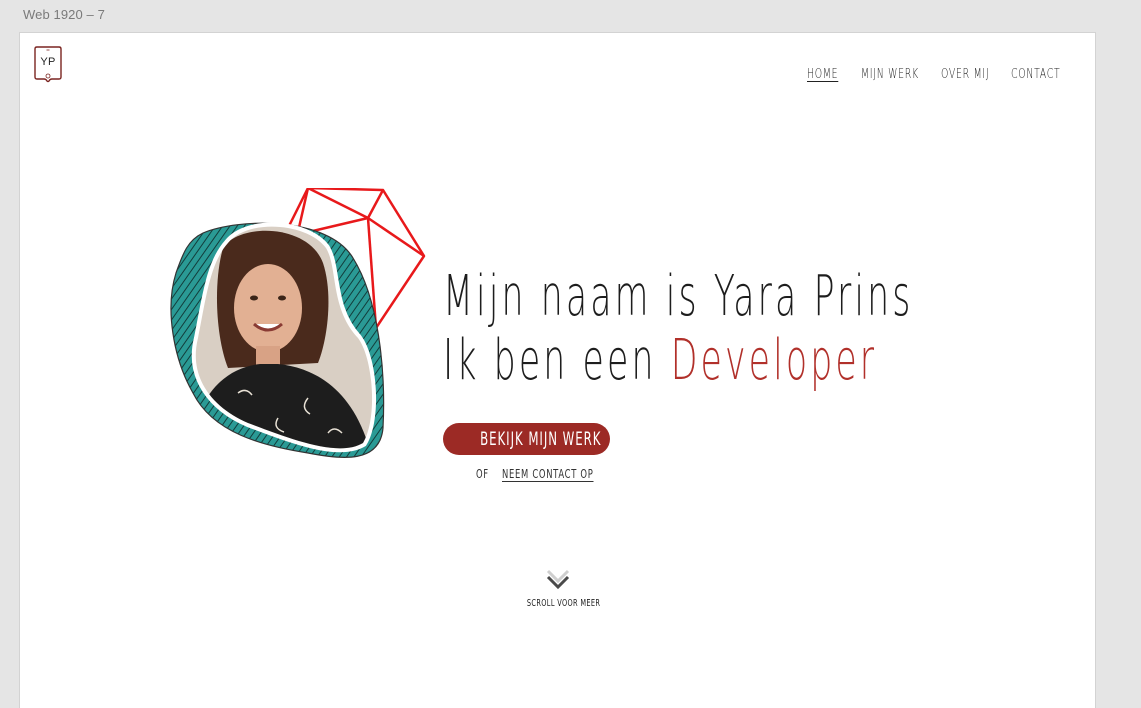  What do you see at coordinates (563, 603) in the screenshot?
I see `scroll-label: SCROLL VOOR MEER` at bounding box center [563, 603].